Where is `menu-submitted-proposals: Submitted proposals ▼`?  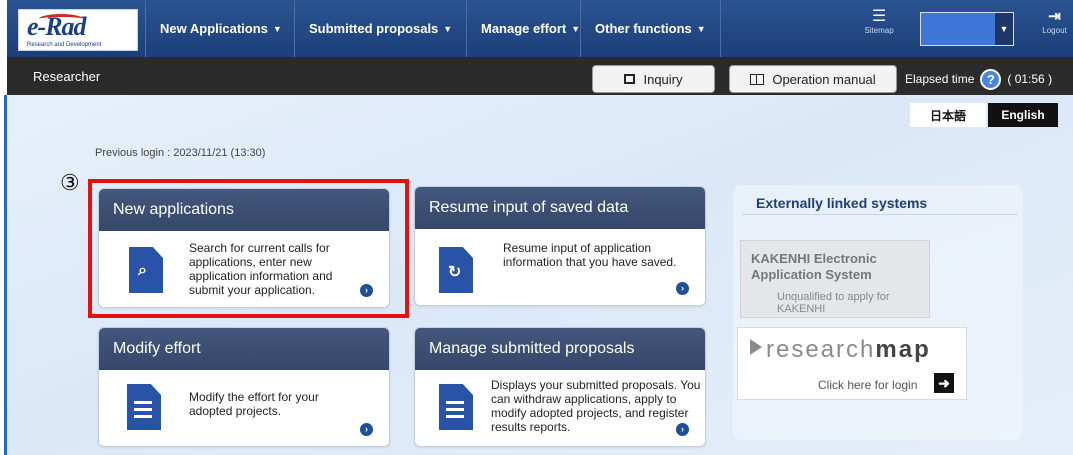 menu-submitted-proposals: Submitted proposals ▼ is located at coordinates (380, 28).